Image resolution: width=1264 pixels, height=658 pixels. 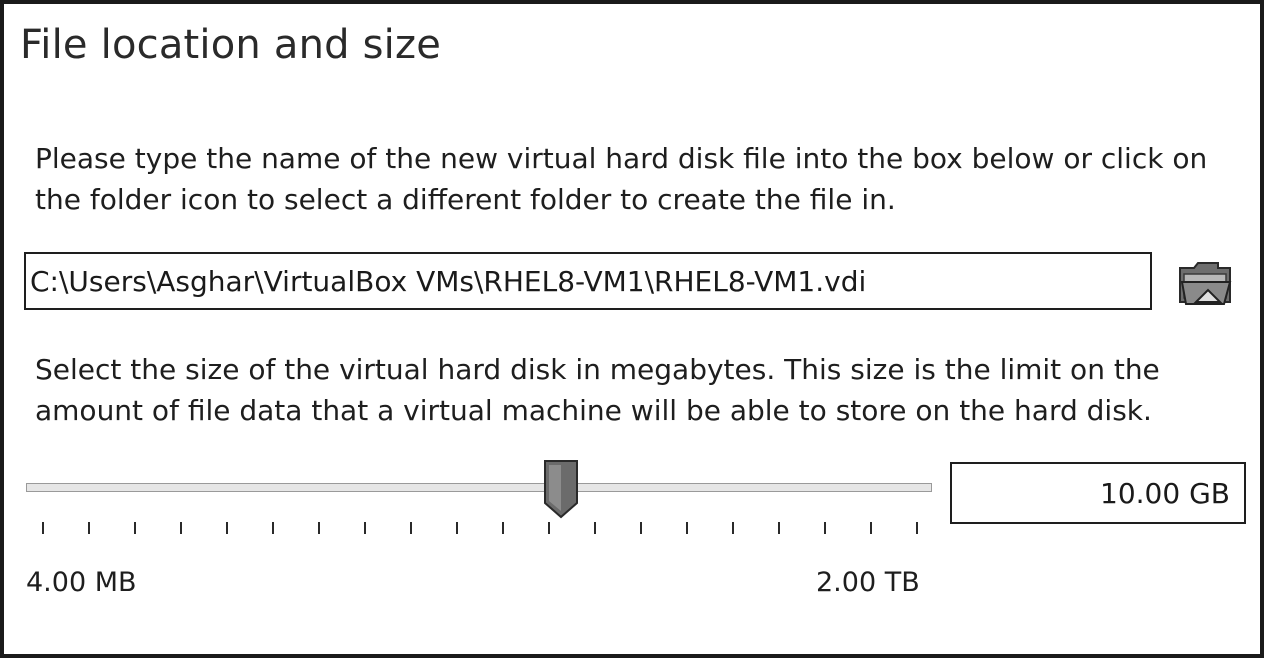 I want to click on folder-icon, so click(x=1205, y=283).